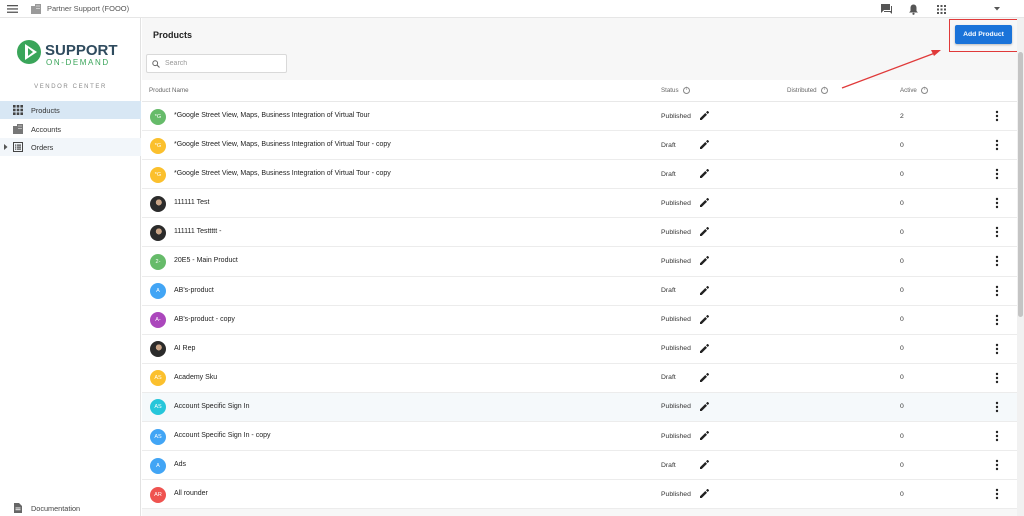  Describe the element at coordinates (88, 8) in the screenshot. I see `org-switcher: Partner Support (FOOO)` at that location.